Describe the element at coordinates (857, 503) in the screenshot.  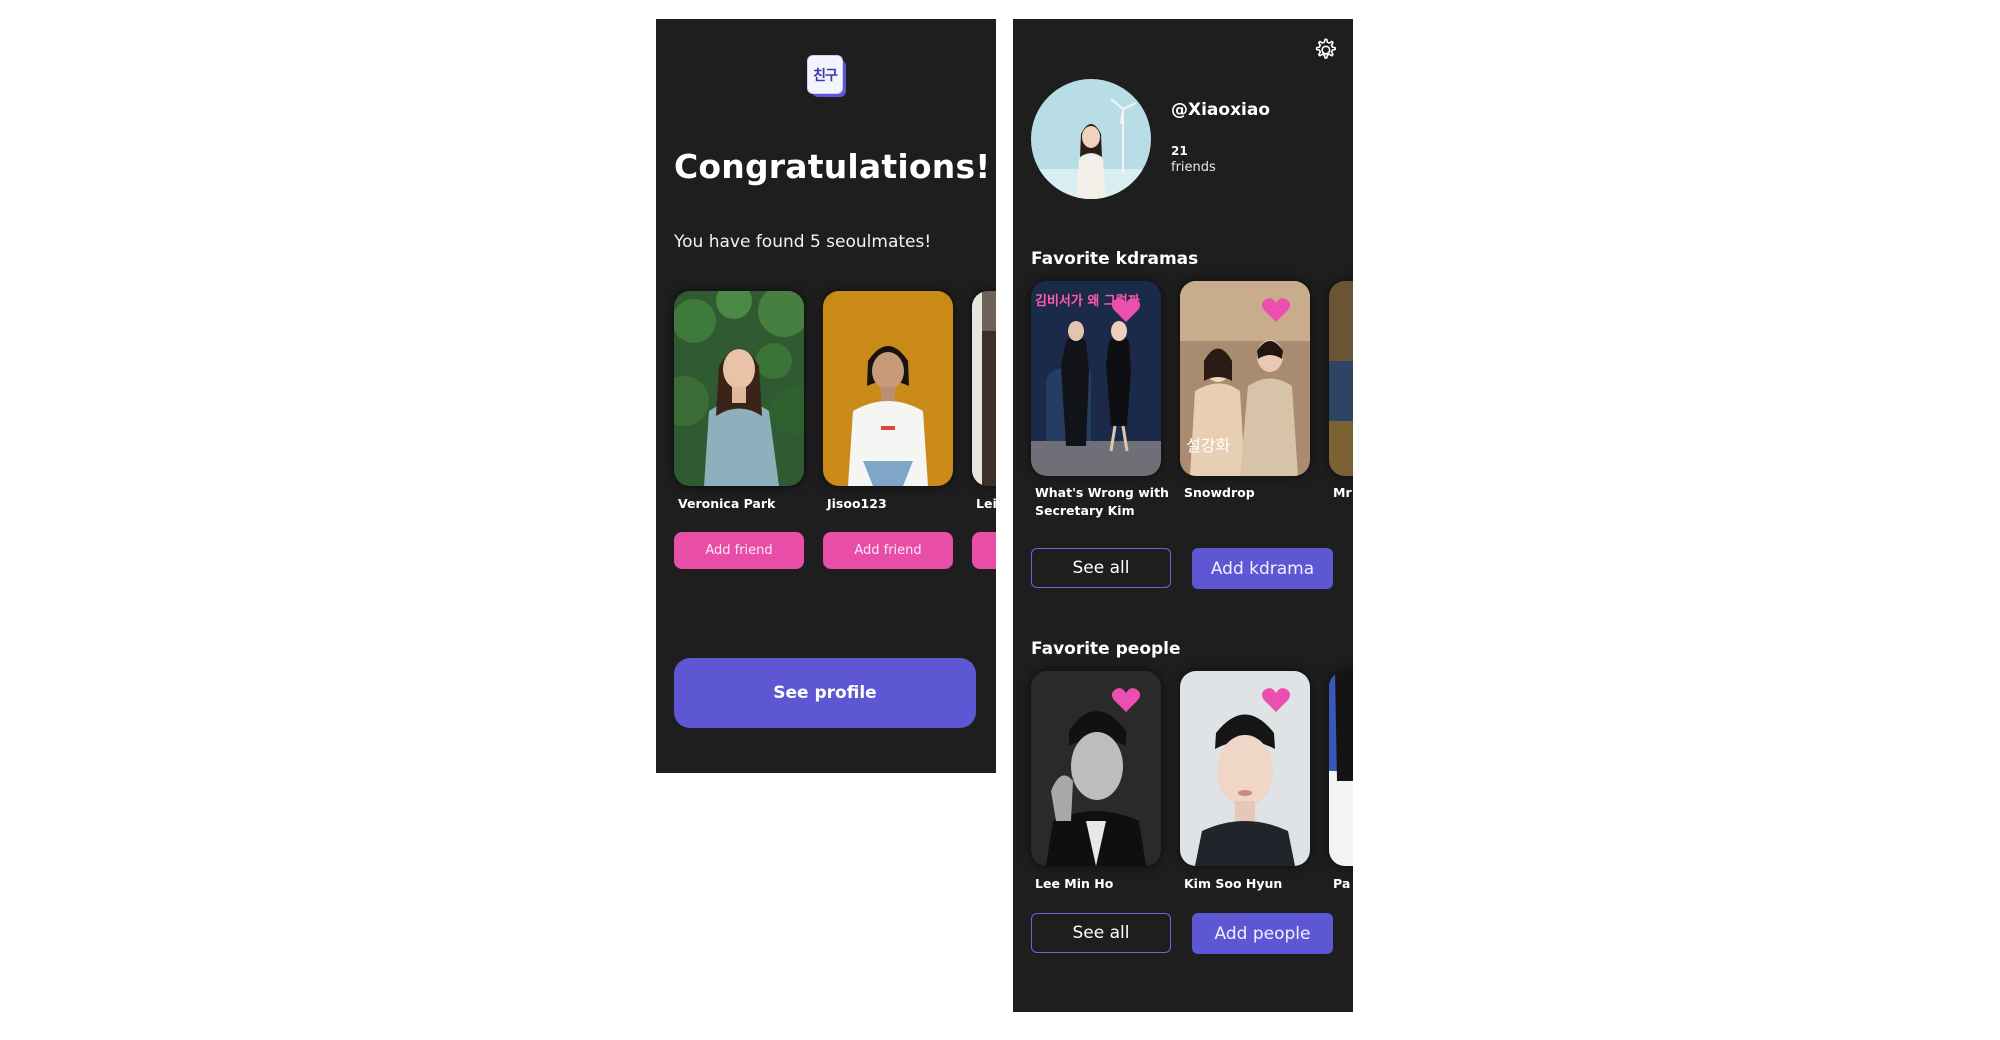
I see `match-name: Jisoo123` at that location.